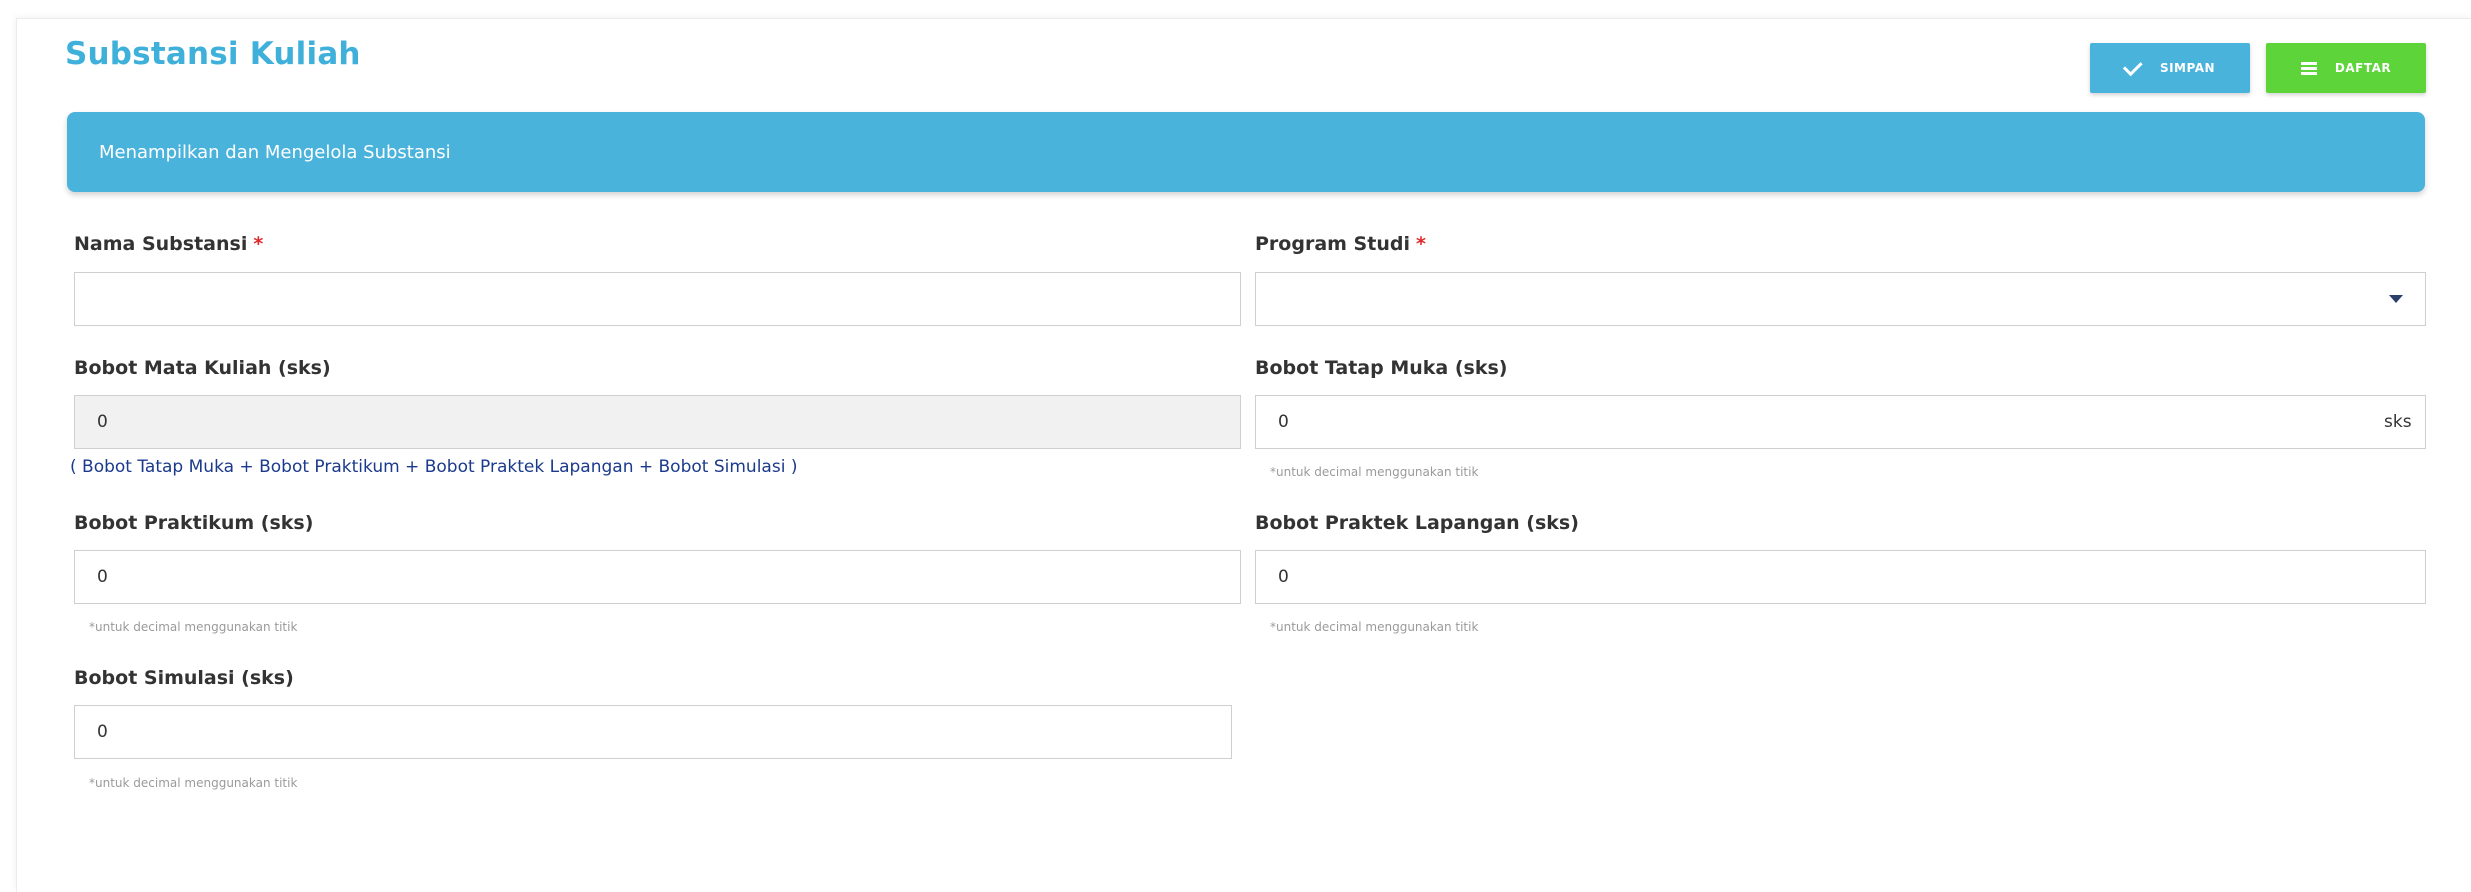 The width and height of the screenshot is (2471, 892). Describe the element at coordinates (657, 422) in the screenshot. I see `bobot-mata-kuliah-input` at that location.